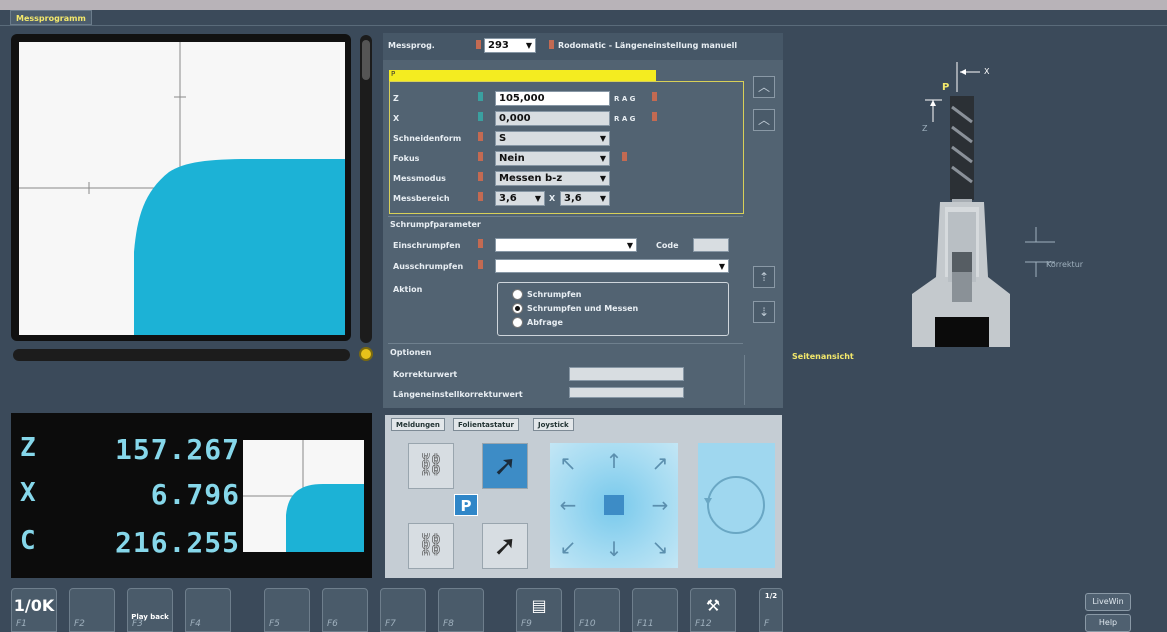 Image resolution: width=1167 pixels, height=632 pixels. What do you see at coordinates (531, 178) in the screenshot?
I see `messmodus-value: Messen b-z` at bounding box center [531, 178].